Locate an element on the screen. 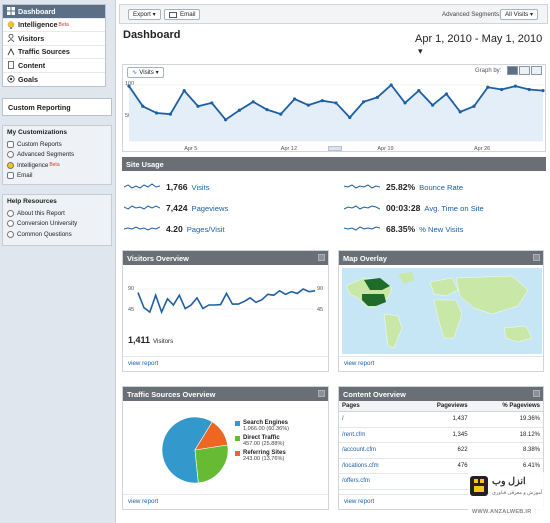 This screenshot has height=523, width=550. conversion-university-link: Conversion University is located at coordinates (57, 224).